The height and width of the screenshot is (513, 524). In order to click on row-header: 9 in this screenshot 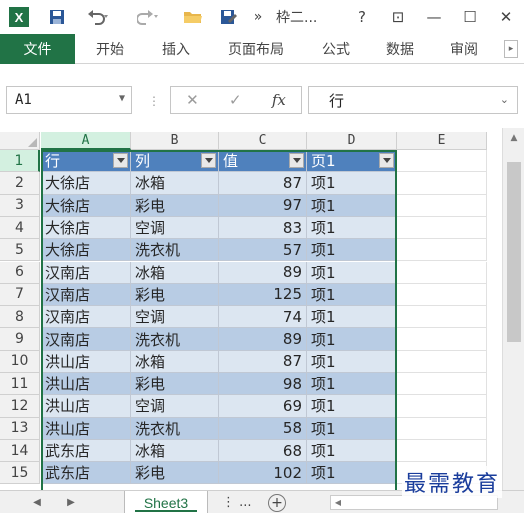, I will do `click(20, 339)`.